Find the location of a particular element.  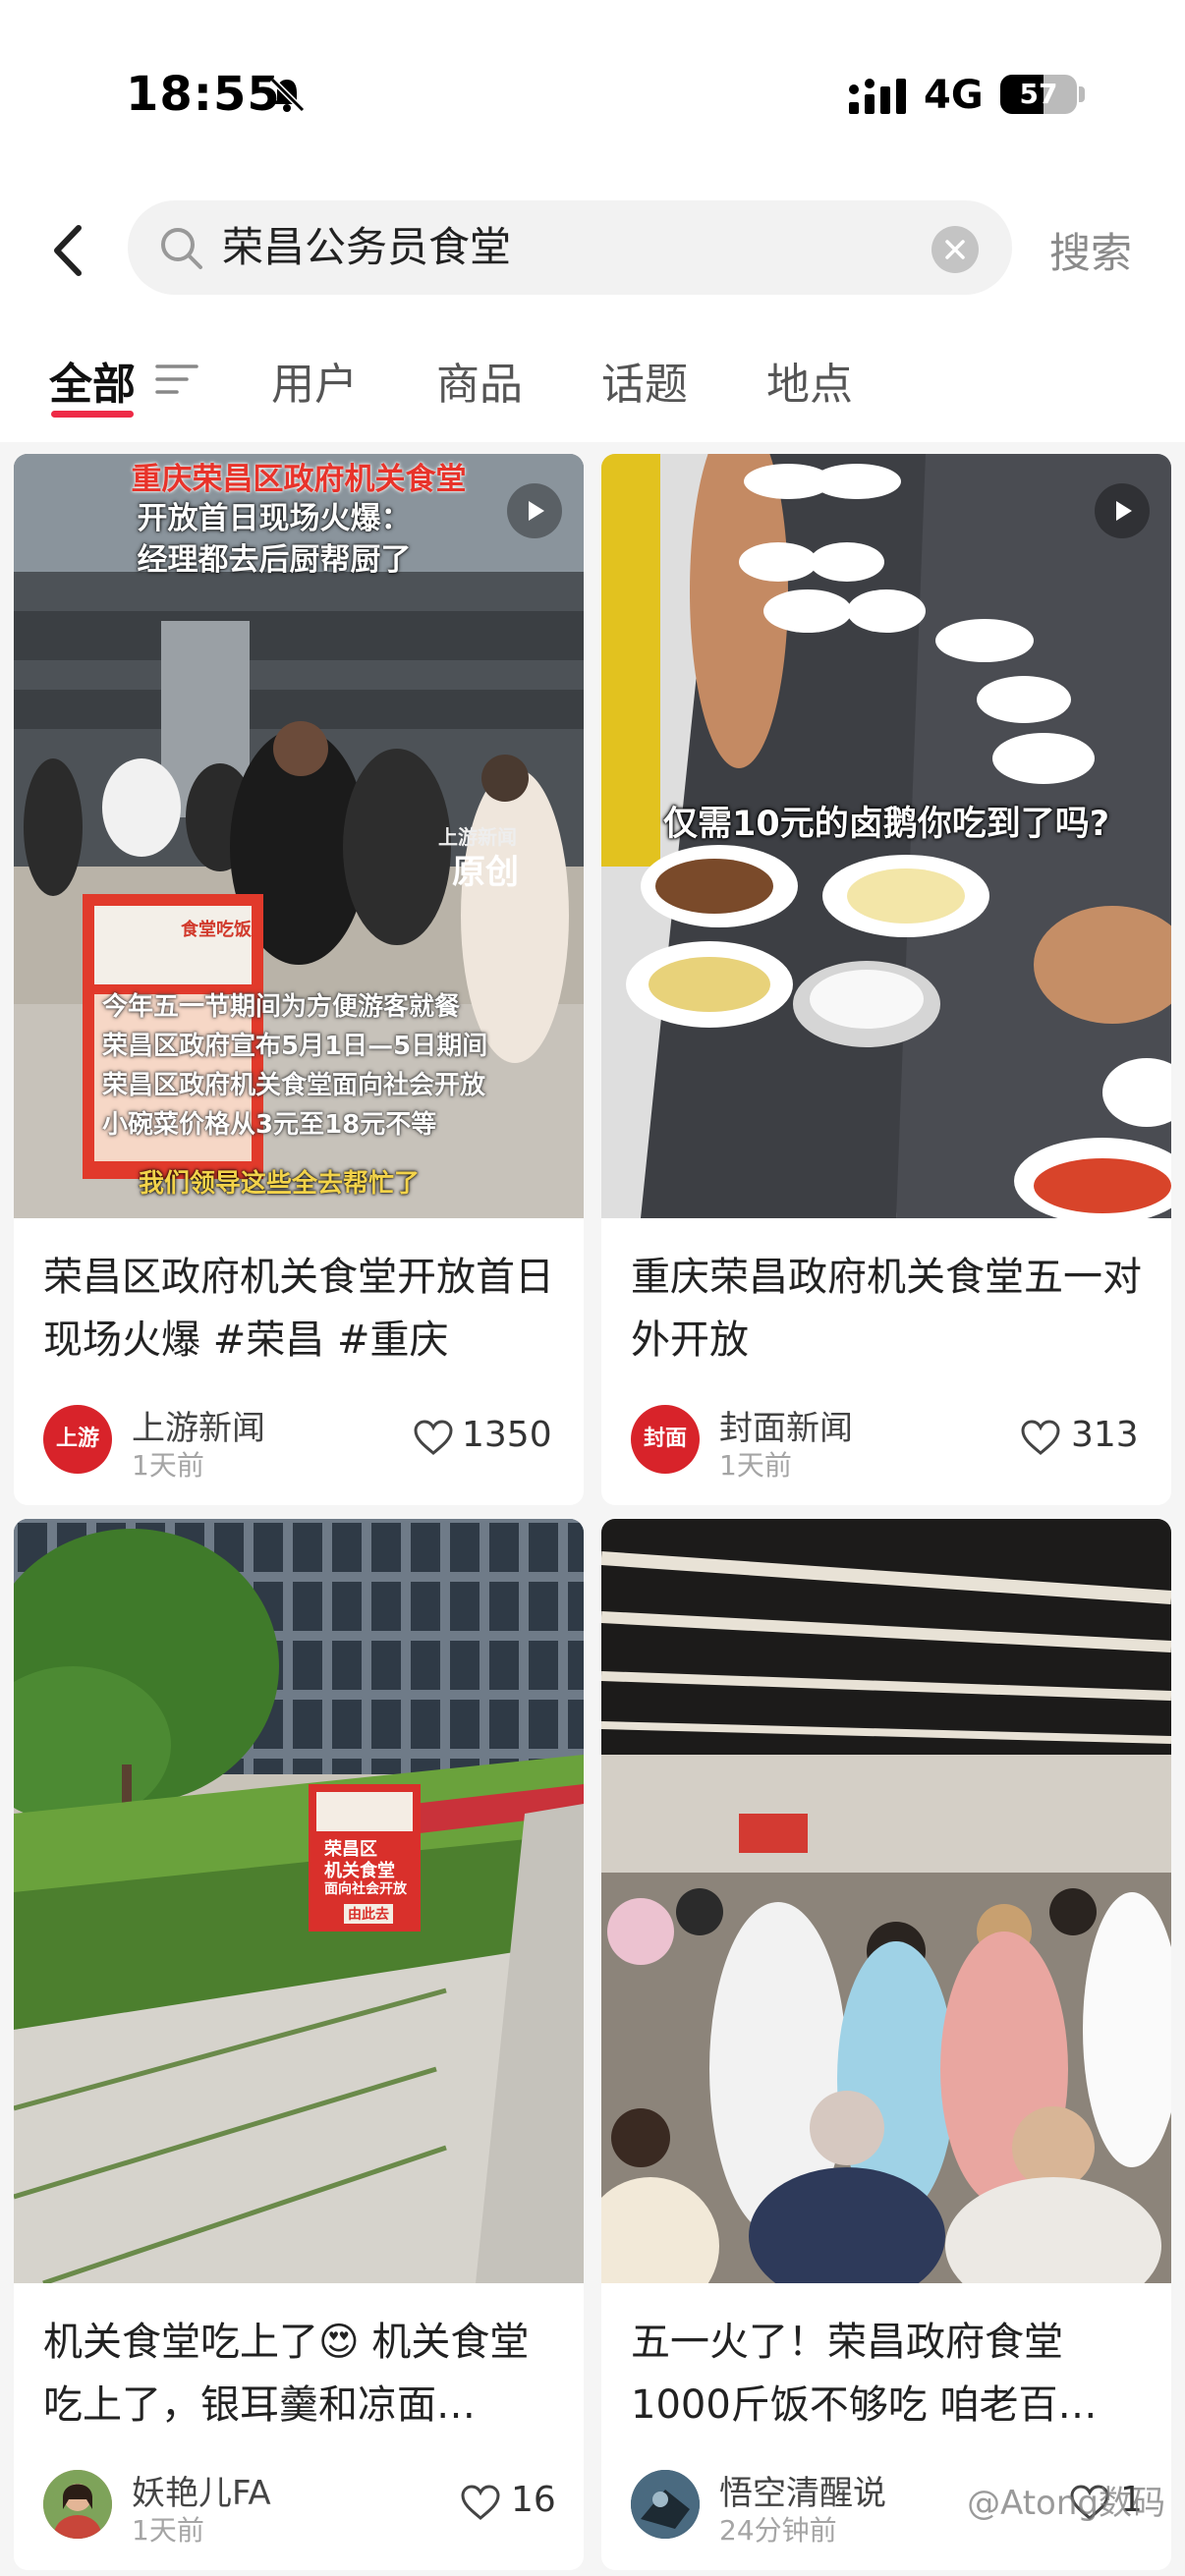

avatar-text: 上游 is located at coordinates (77, 1439).